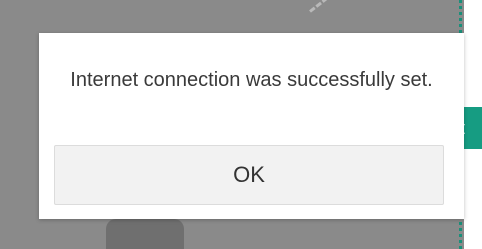  Describe the element at coordinates (145, 234) in the screenshot. I see `monitor-stand-illustration` at that location.